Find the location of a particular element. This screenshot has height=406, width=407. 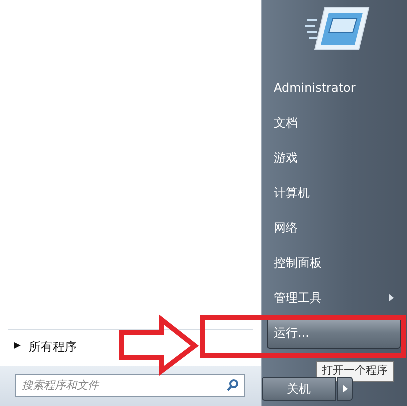

menu-item: 管理工具 is located at coordinates (334, 297).